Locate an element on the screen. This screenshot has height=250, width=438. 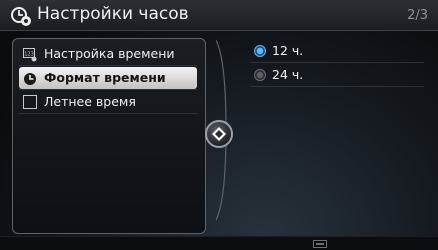
page-title: Настройки часов is located at coordinates (113, 14).